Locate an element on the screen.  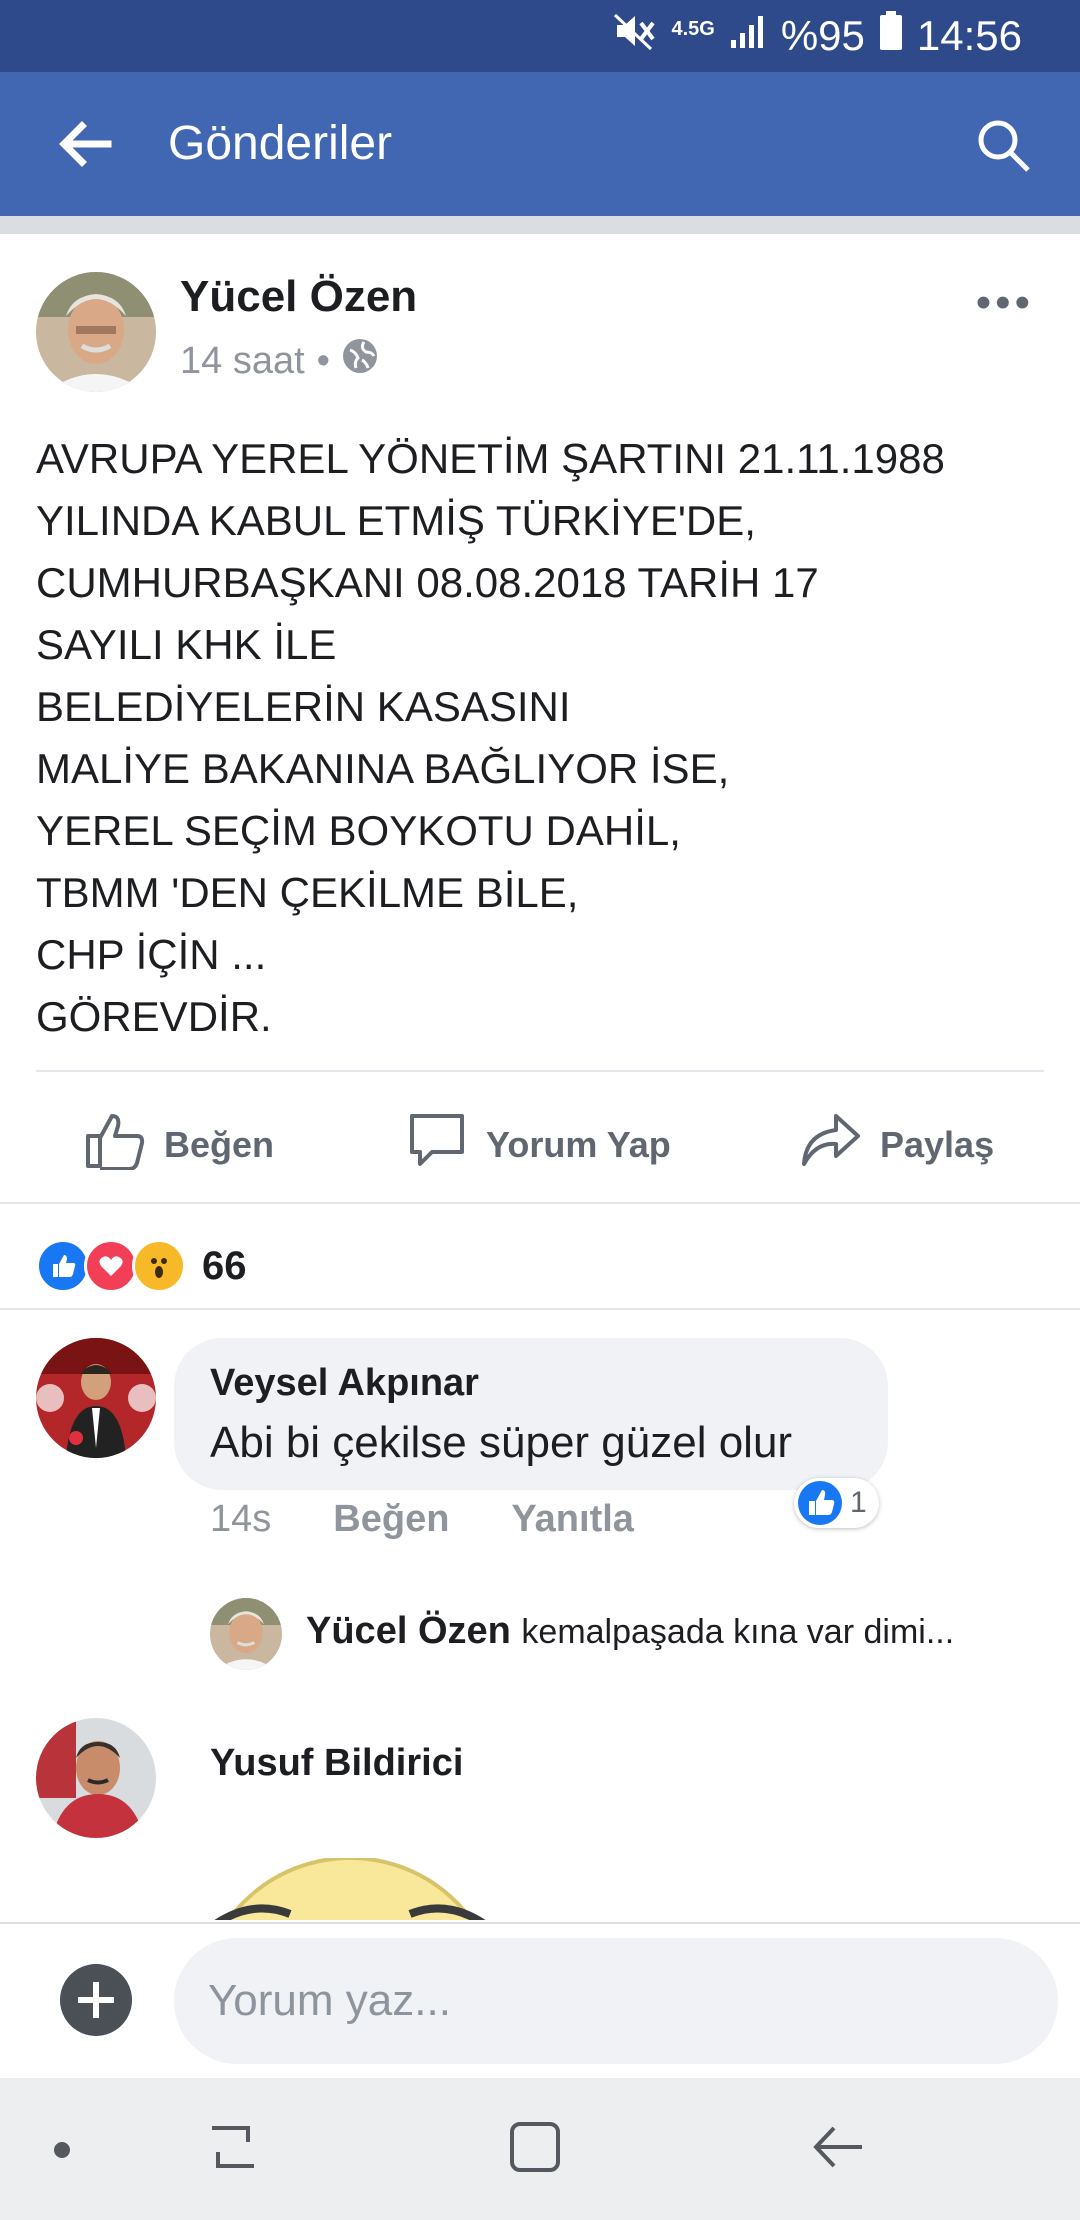
share-button: Paylaş is located at coordinates (897, 1144).